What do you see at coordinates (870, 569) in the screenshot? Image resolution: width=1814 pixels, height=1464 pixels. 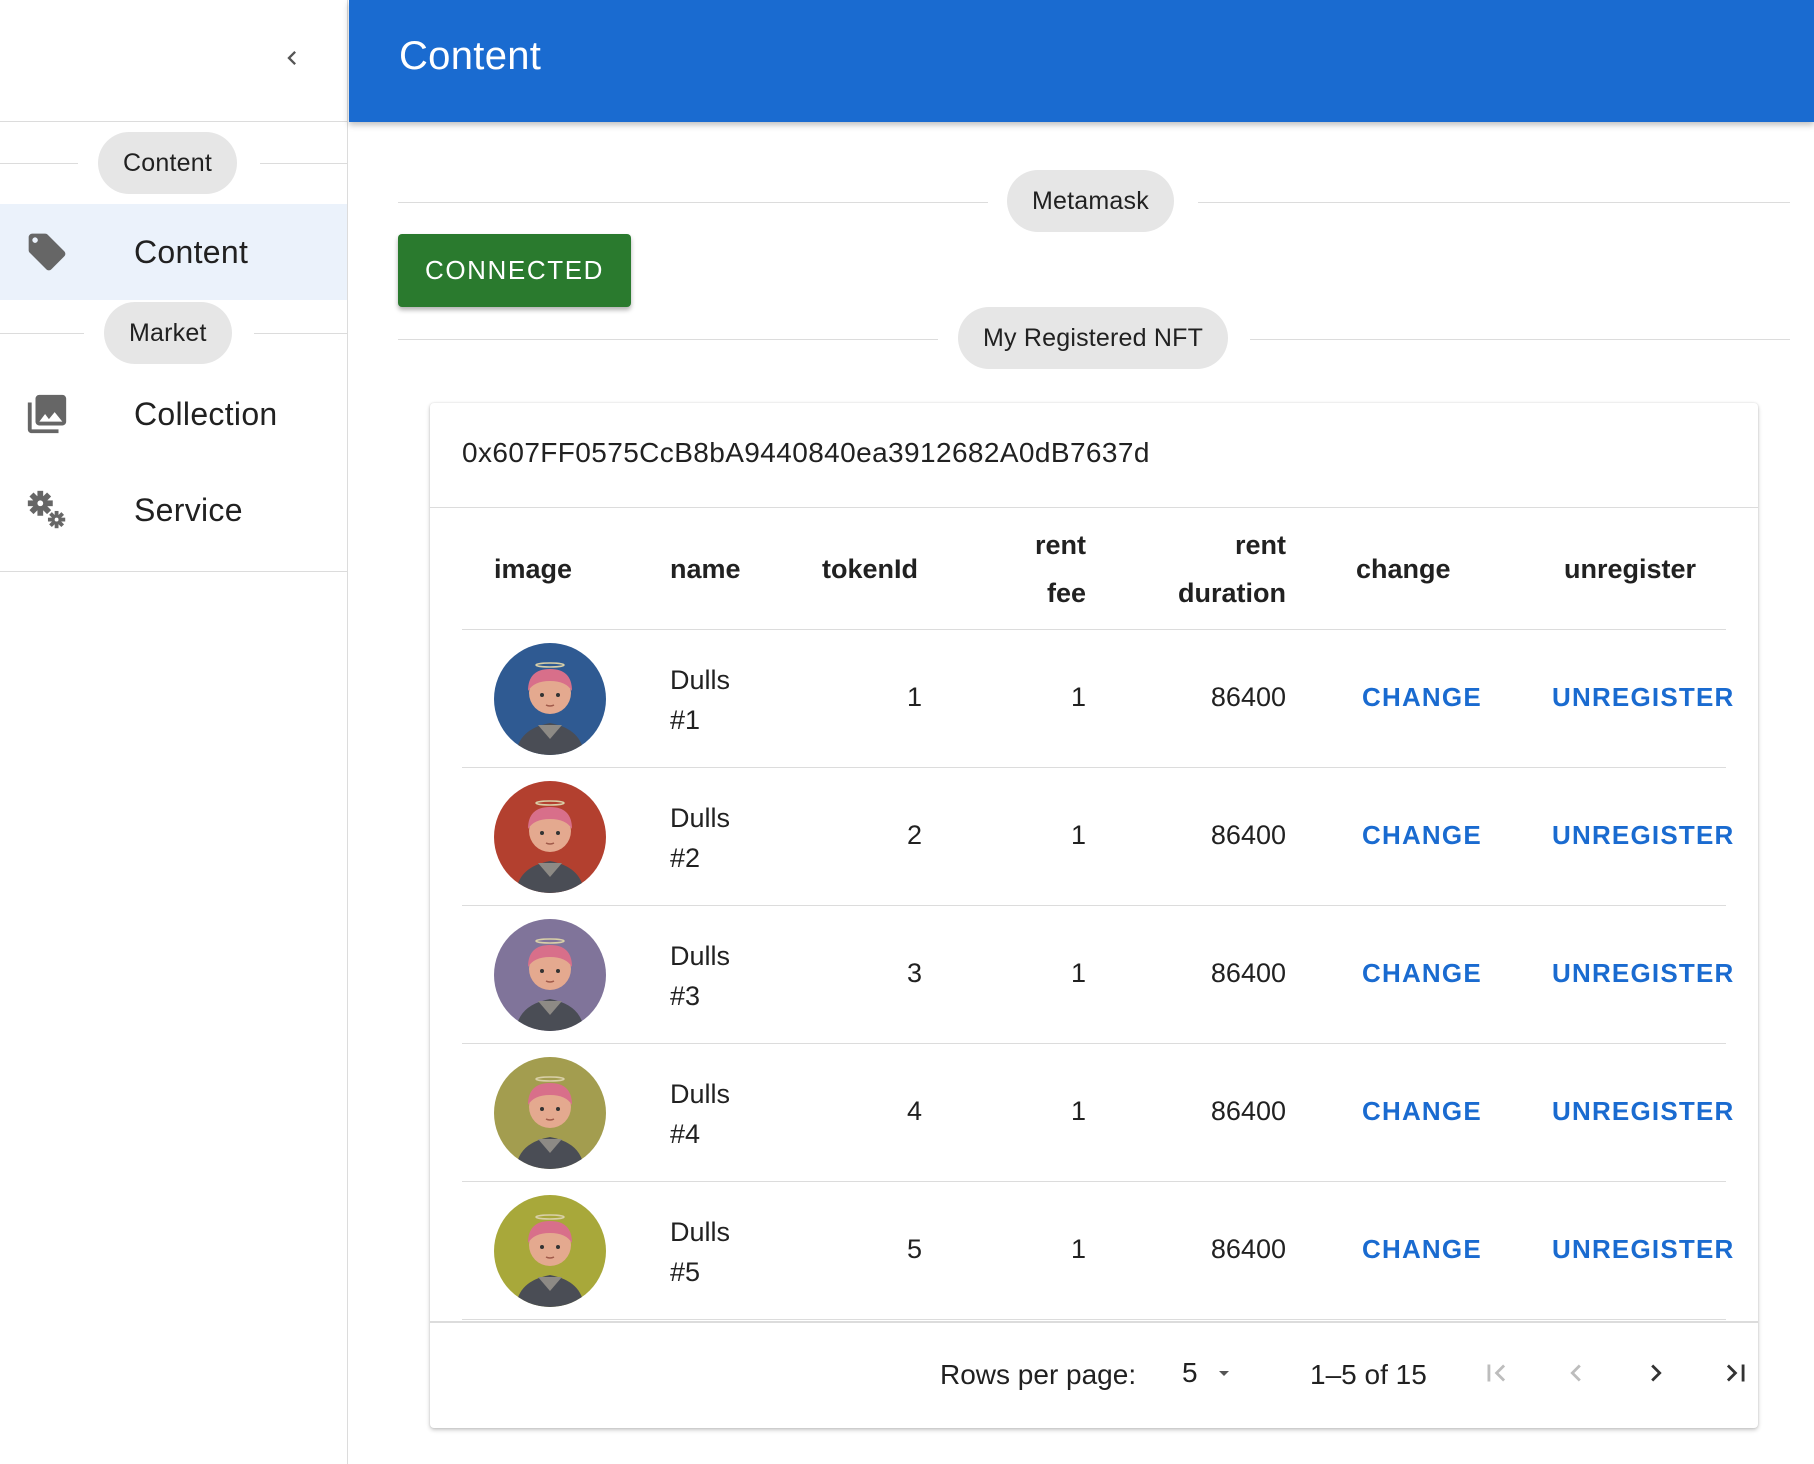 I see `header-tokenid: tokenId` at bounding box center [870, 569].